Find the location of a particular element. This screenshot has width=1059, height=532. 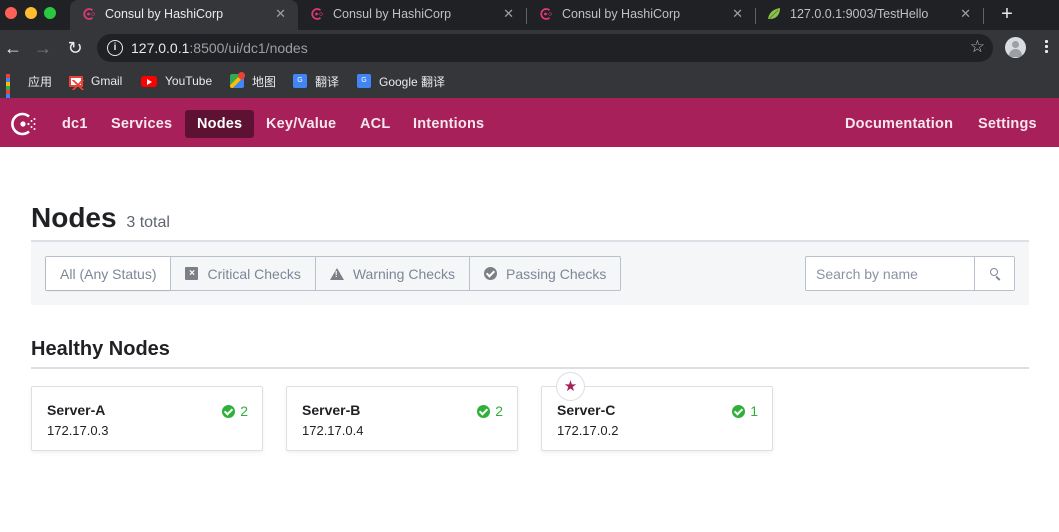

filter-critical: × Critical Checks is located at coordinates (242, 273).